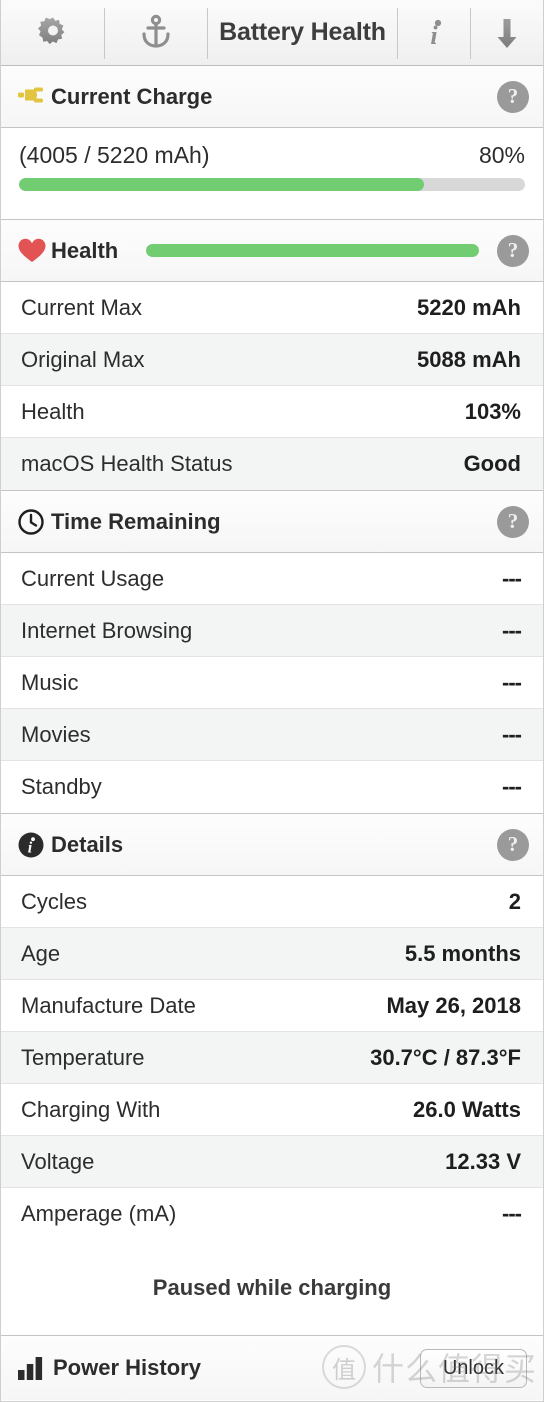  I want to click on window-title: Battery Health, so click(302, 32).